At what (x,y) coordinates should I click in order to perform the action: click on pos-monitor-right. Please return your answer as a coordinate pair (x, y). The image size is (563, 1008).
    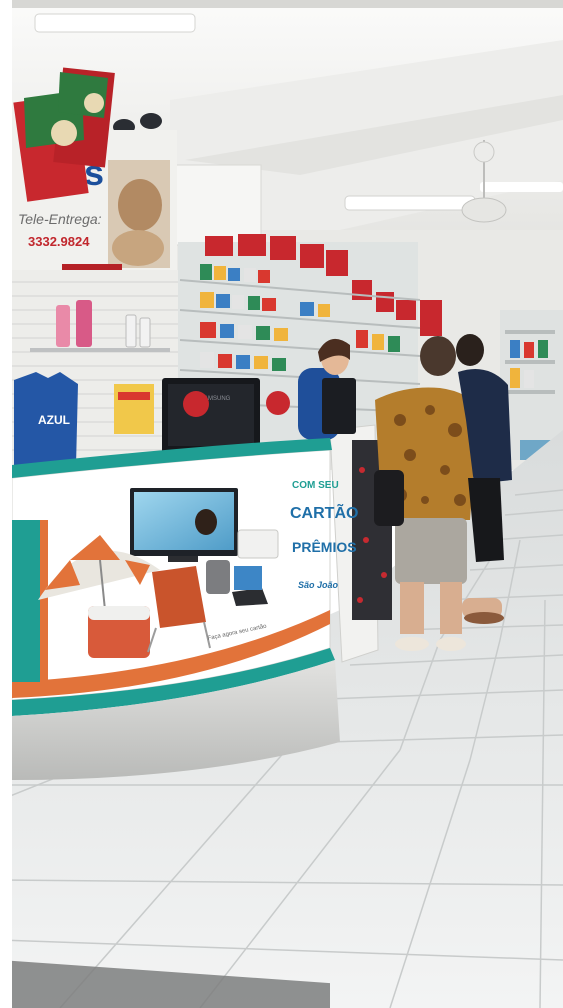
    Looking at the image, I should click on (339, 406).